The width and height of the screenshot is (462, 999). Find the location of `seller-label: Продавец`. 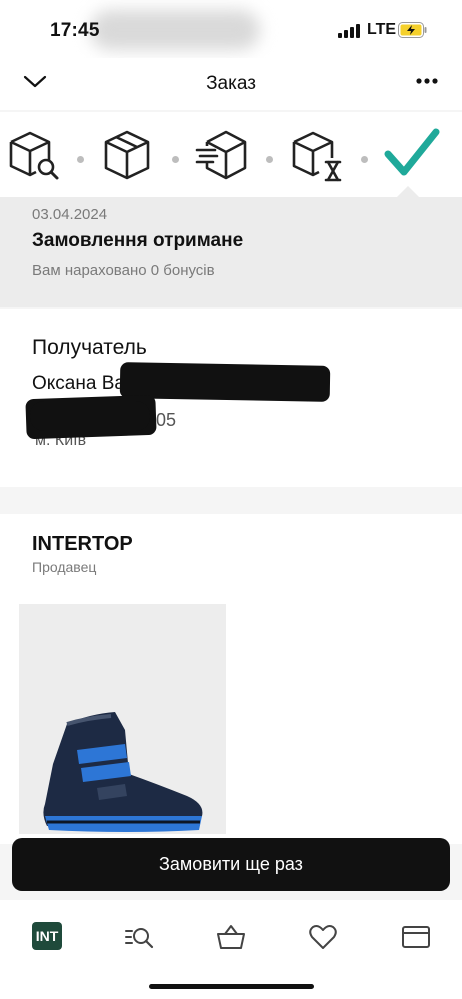

seller-label: Продавец is located at coordinates (64, 567).